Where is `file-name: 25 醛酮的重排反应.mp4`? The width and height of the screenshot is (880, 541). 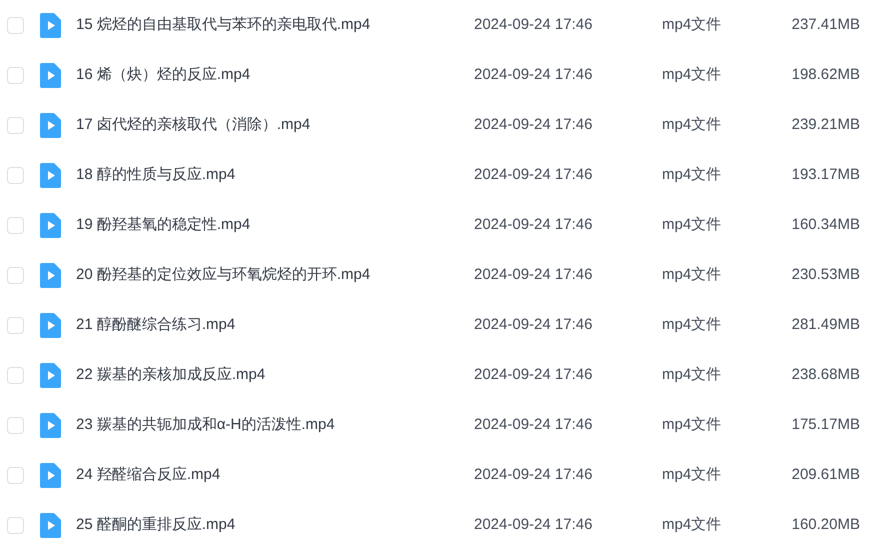 file-name: 25 醛酮的重排反应.mp4 is located at coordinates (275, 525).